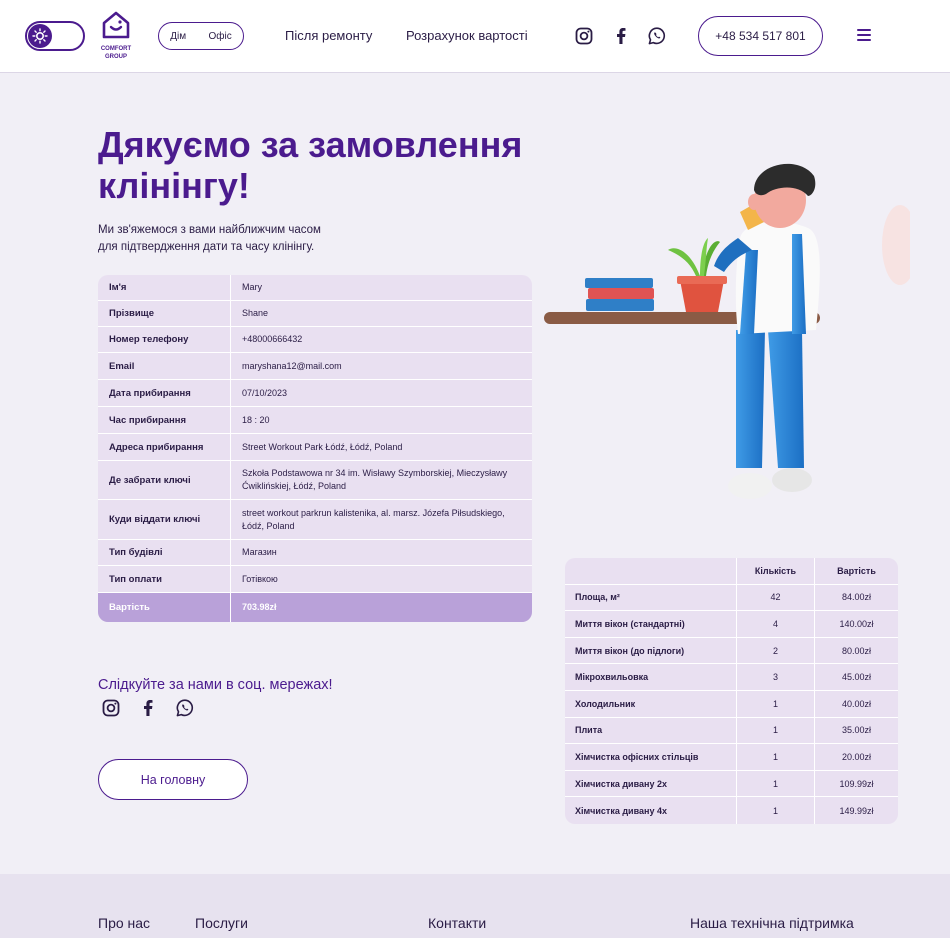 The height and width of the screenshot is (938, 950). Describe the element at coordinates (124, 923) in the screenshot. I see `footer-link-about: Про нас` at that location.